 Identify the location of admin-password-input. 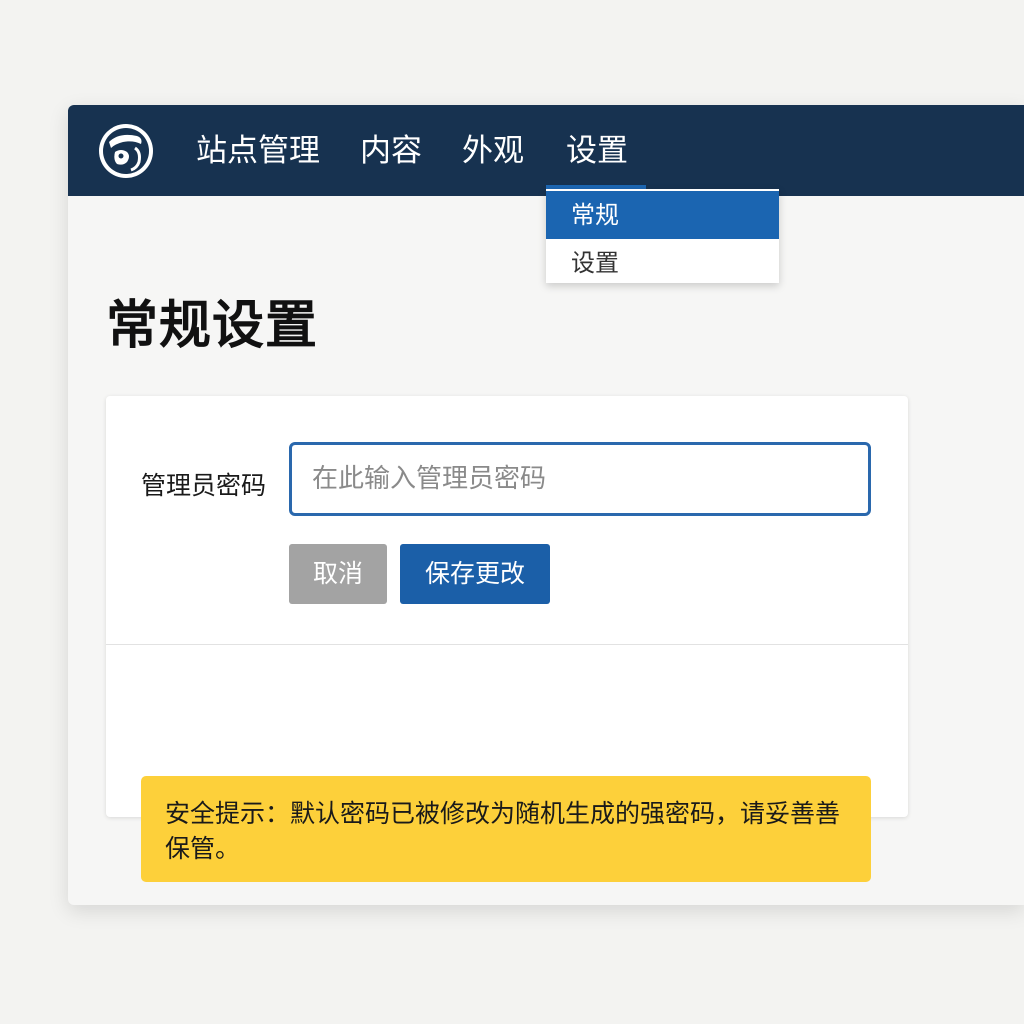
(580, 479).